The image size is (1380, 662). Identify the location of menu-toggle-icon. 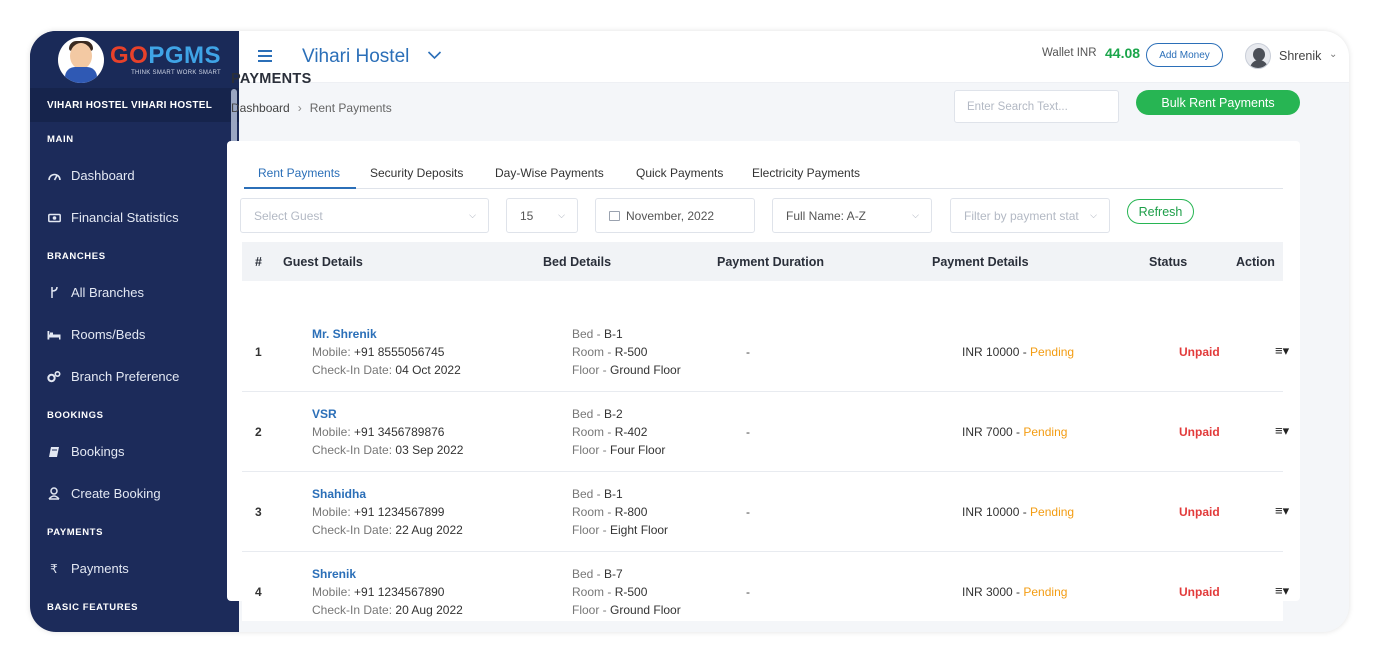
(265, 56).